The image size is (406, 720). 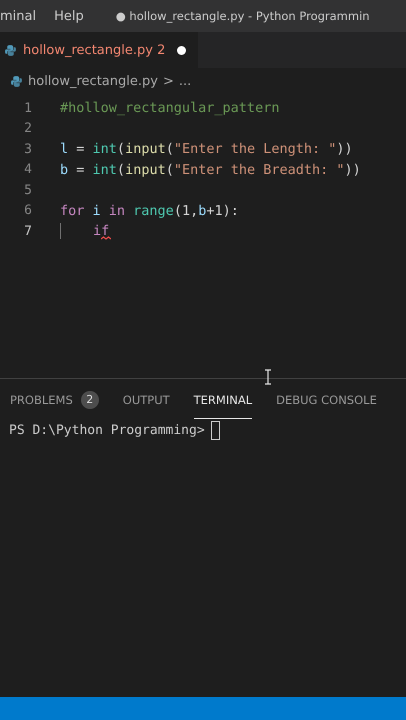 I want to click on terminal-cursor, so click(x=215, y=430).